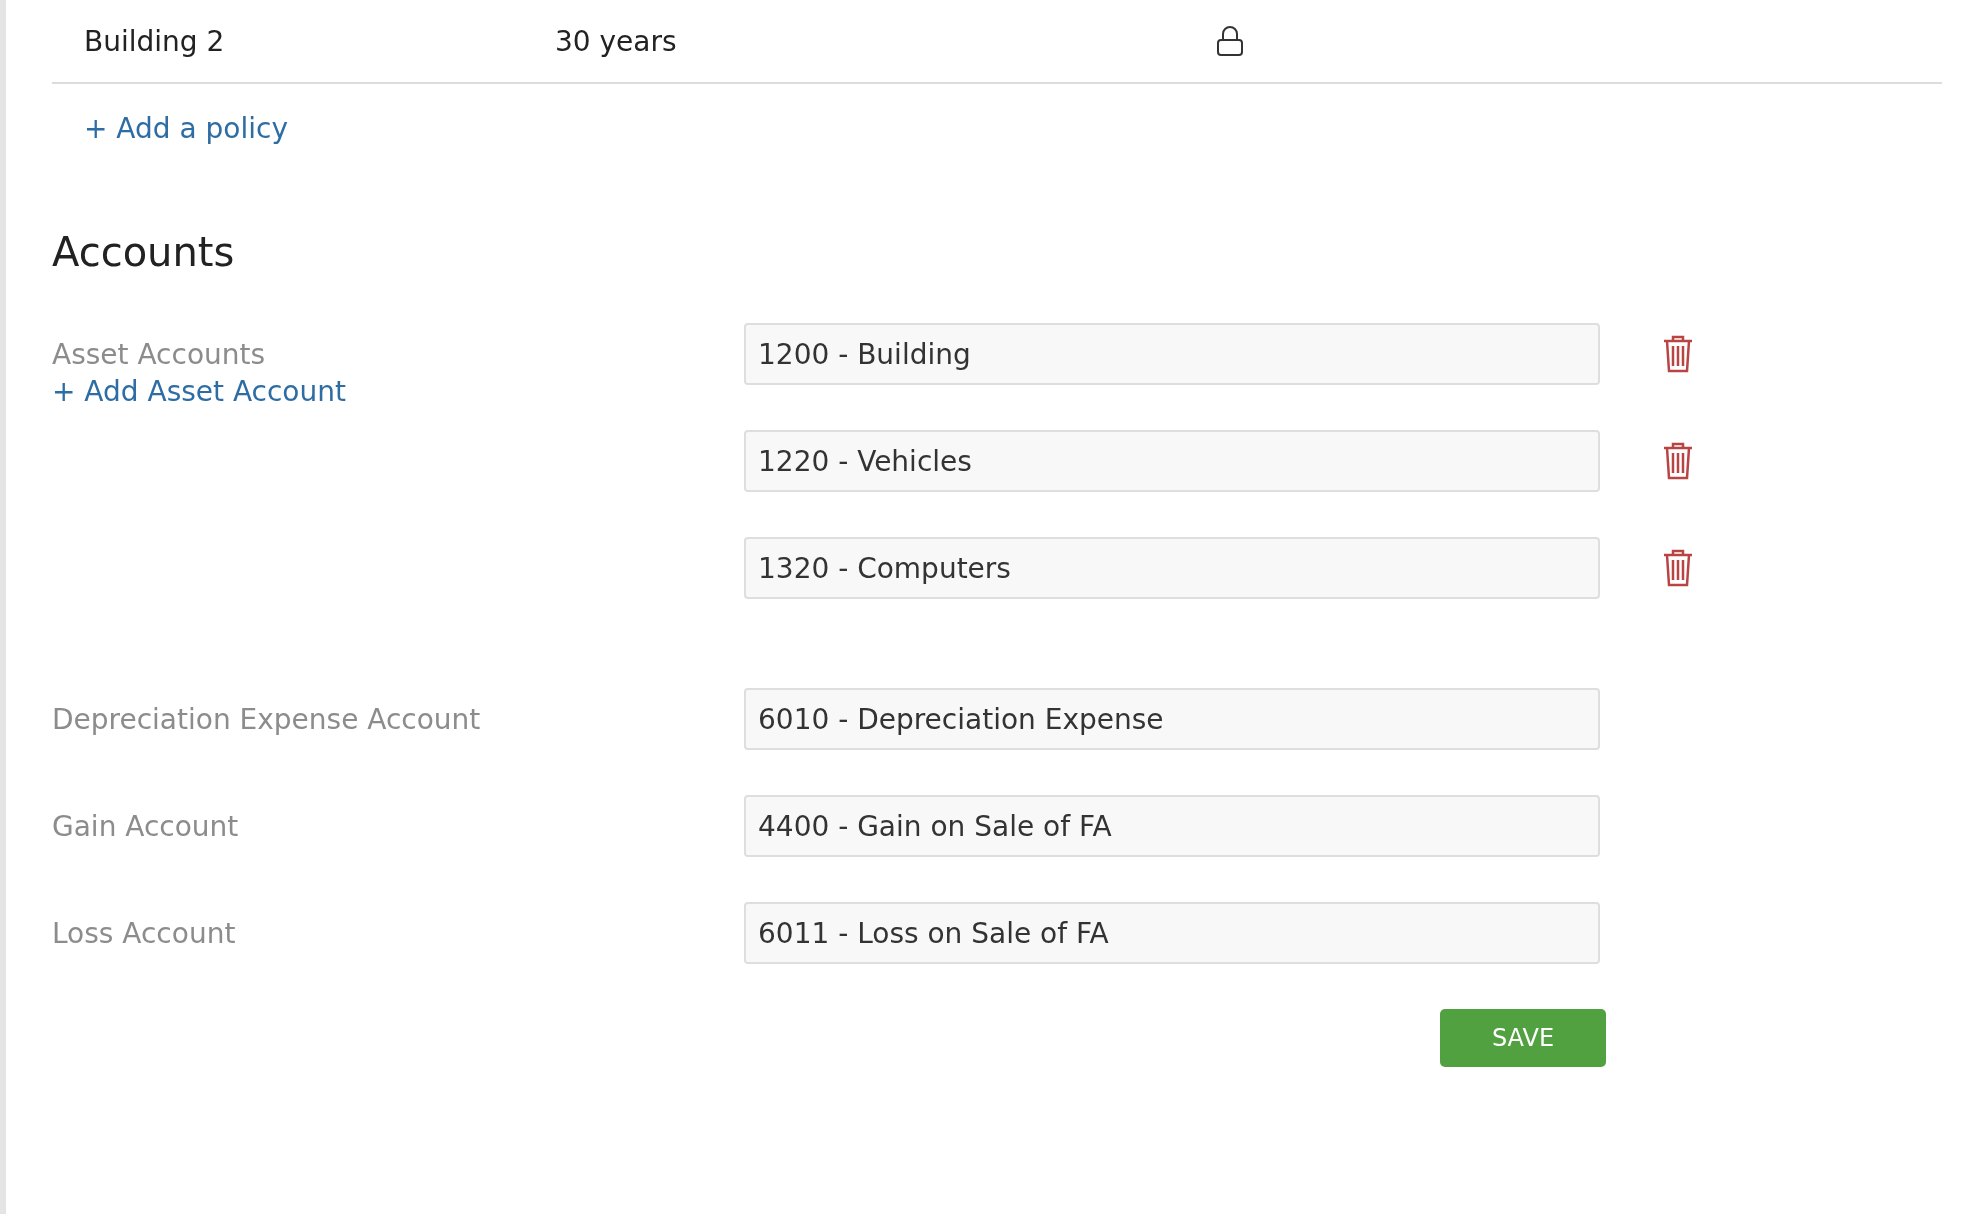  What do you see at coordinates (144, 934) in the screenshot?
I see `field-label: Loss Account` at bounding box center [144, 934].